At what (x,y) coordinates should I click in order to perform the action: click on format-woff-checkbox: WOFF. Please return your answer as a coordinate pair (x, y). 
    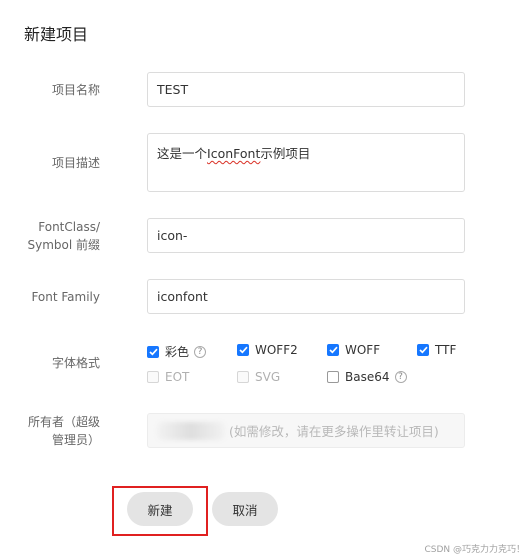
    Looking at the image, I should click on (353, 350).